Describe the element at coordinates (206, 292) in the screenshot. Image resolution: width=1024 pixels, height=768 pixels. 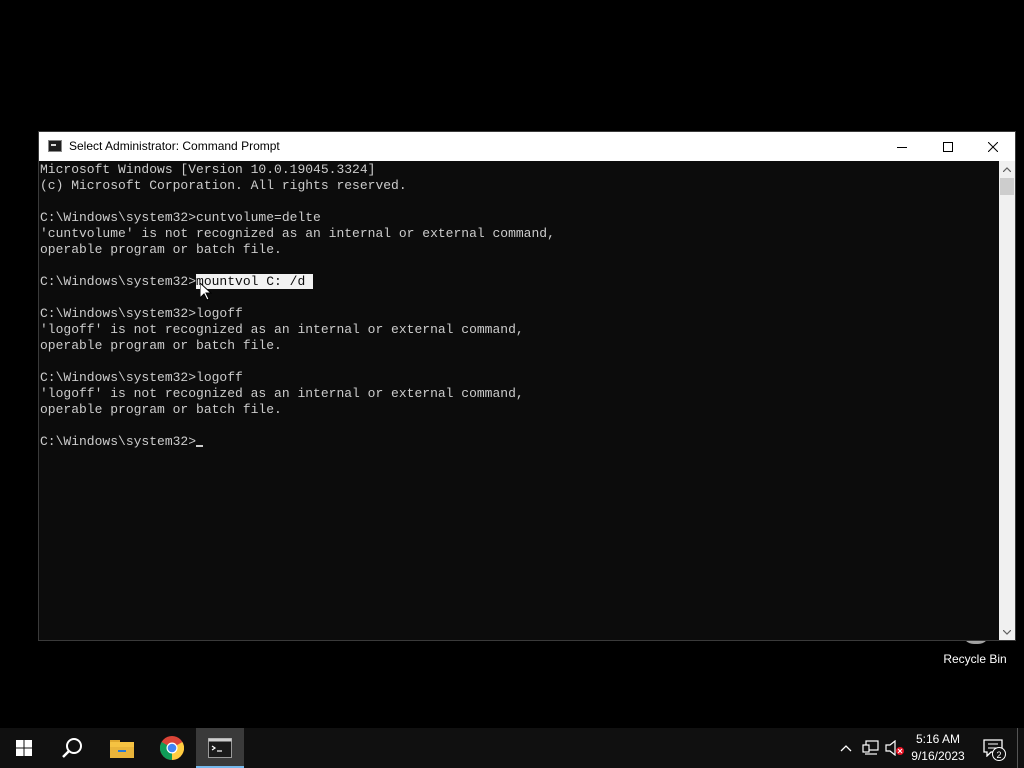
I see `mouse-pointer-icon` at that location.